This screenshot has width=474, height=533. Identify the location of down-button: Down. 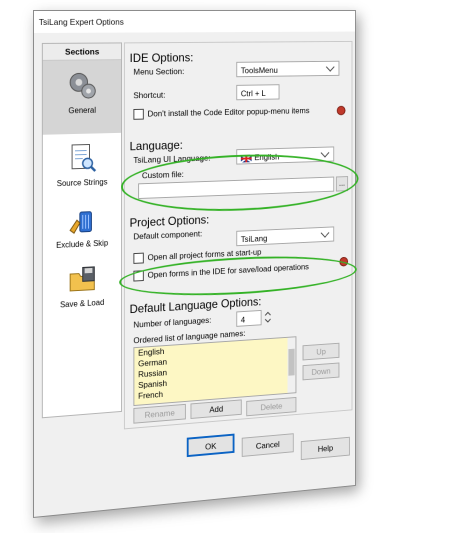
(321, 371).